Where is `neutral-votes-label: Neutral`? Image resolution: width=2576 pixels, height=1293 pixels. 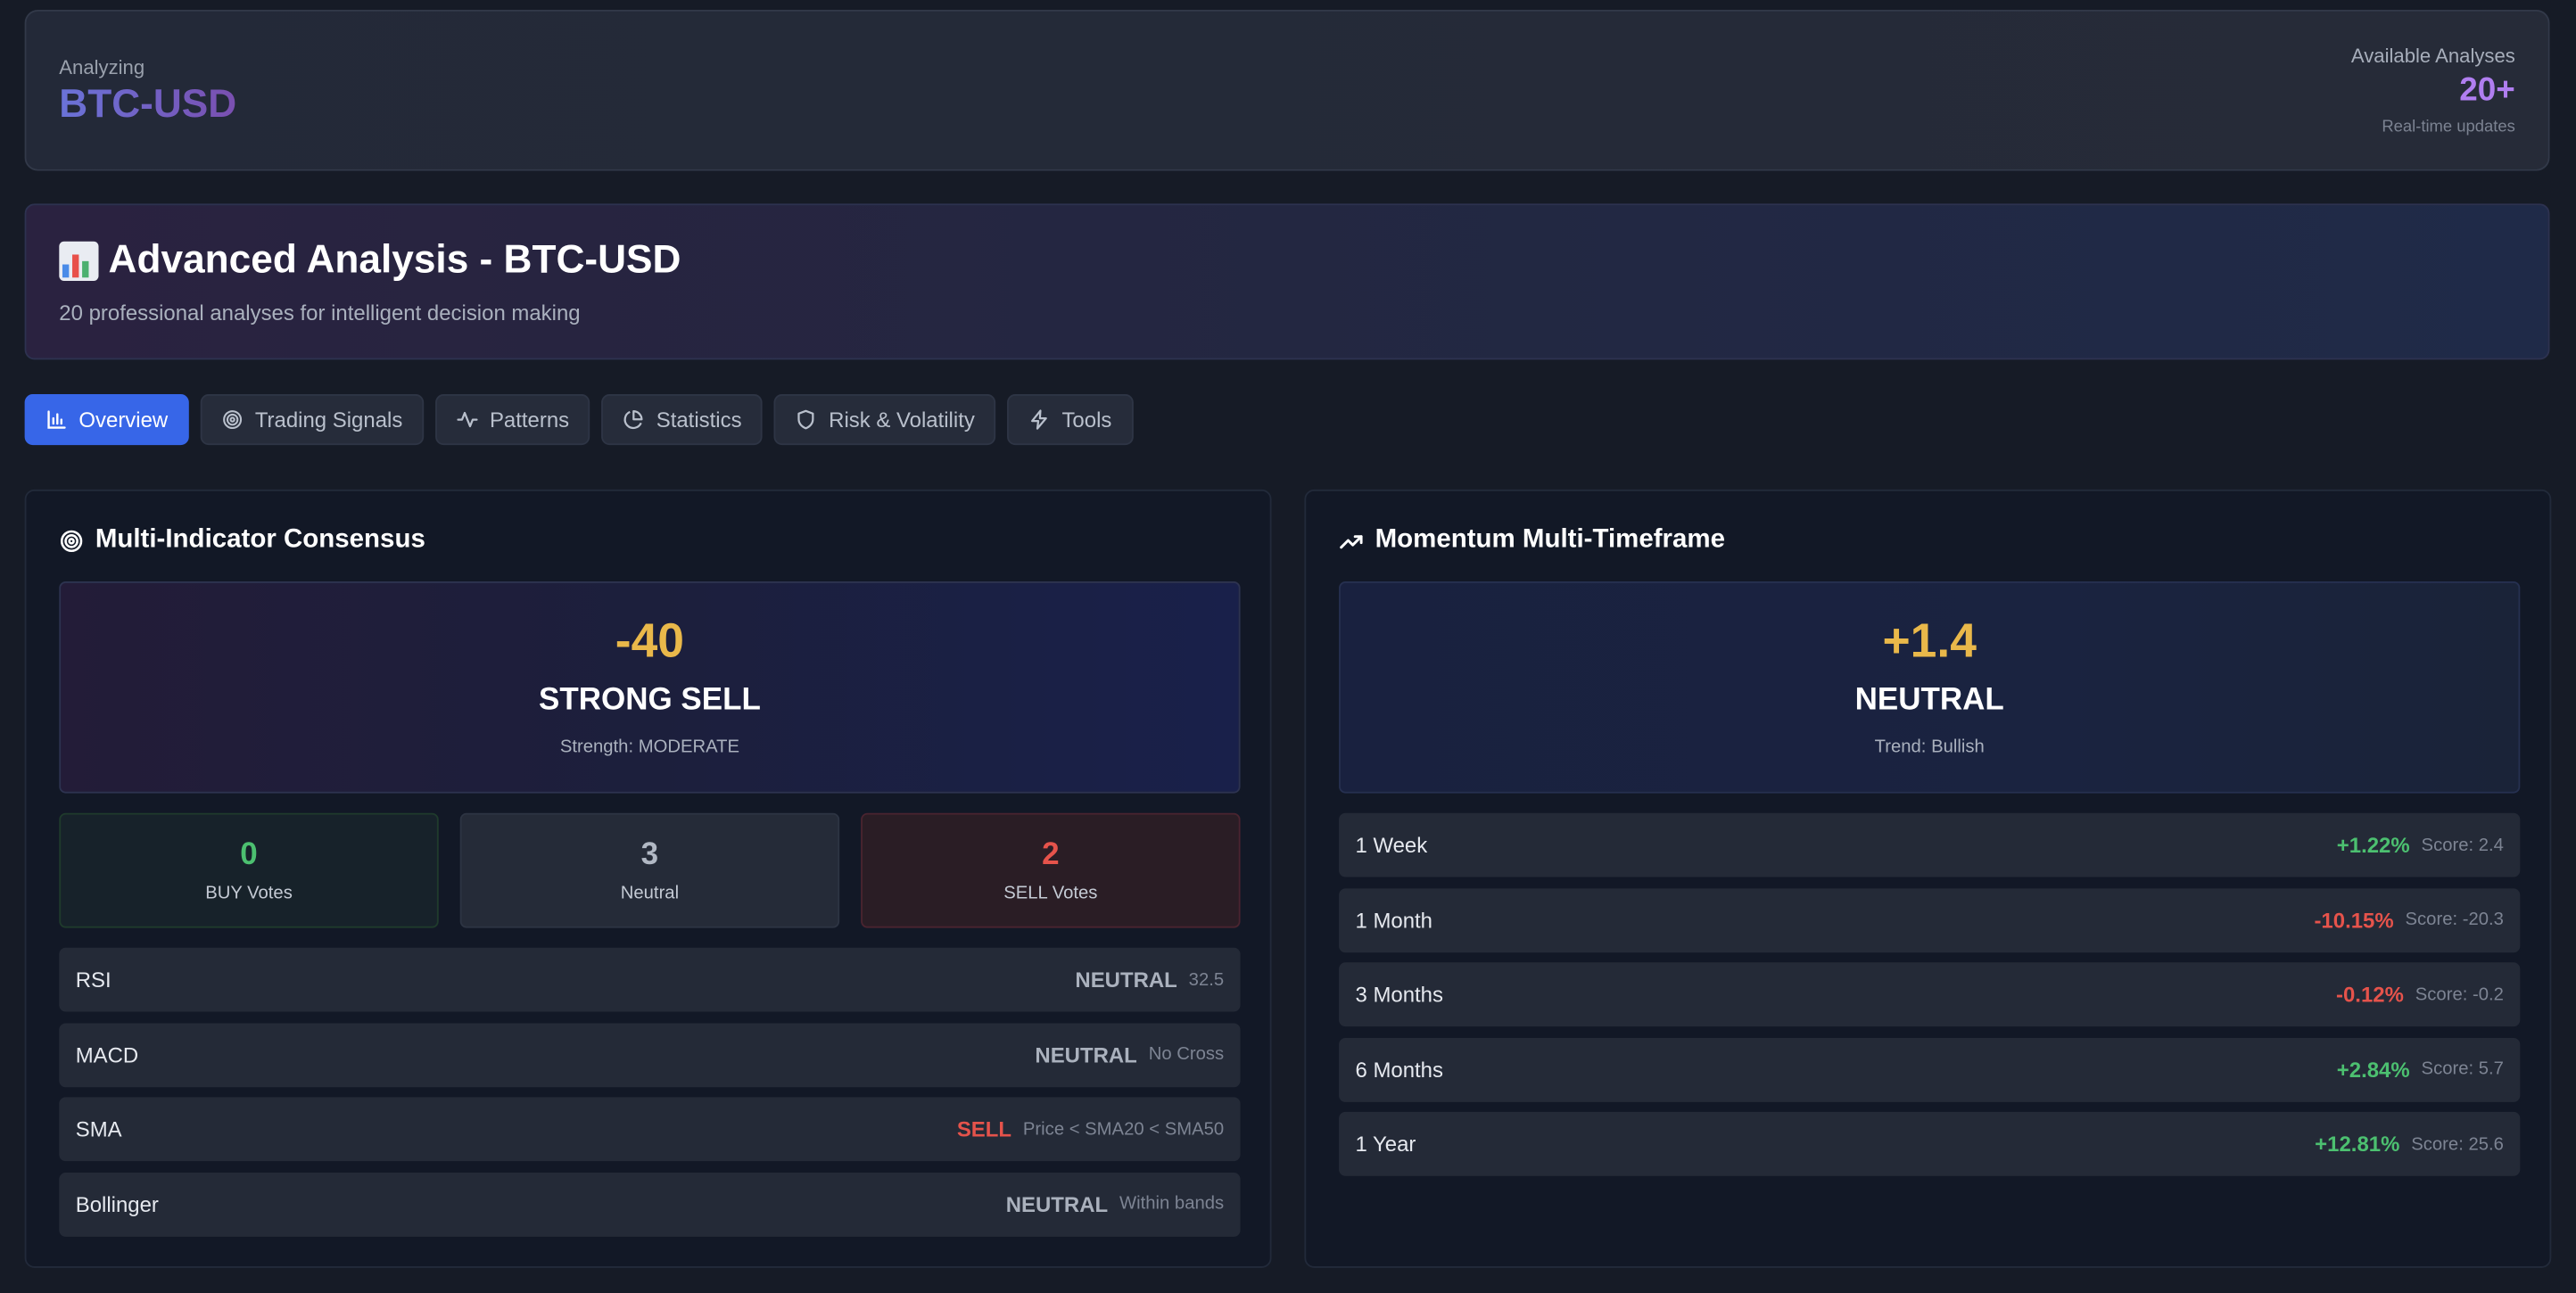
neutral-votes-label: Neutral is located at coordinates (650, 893).